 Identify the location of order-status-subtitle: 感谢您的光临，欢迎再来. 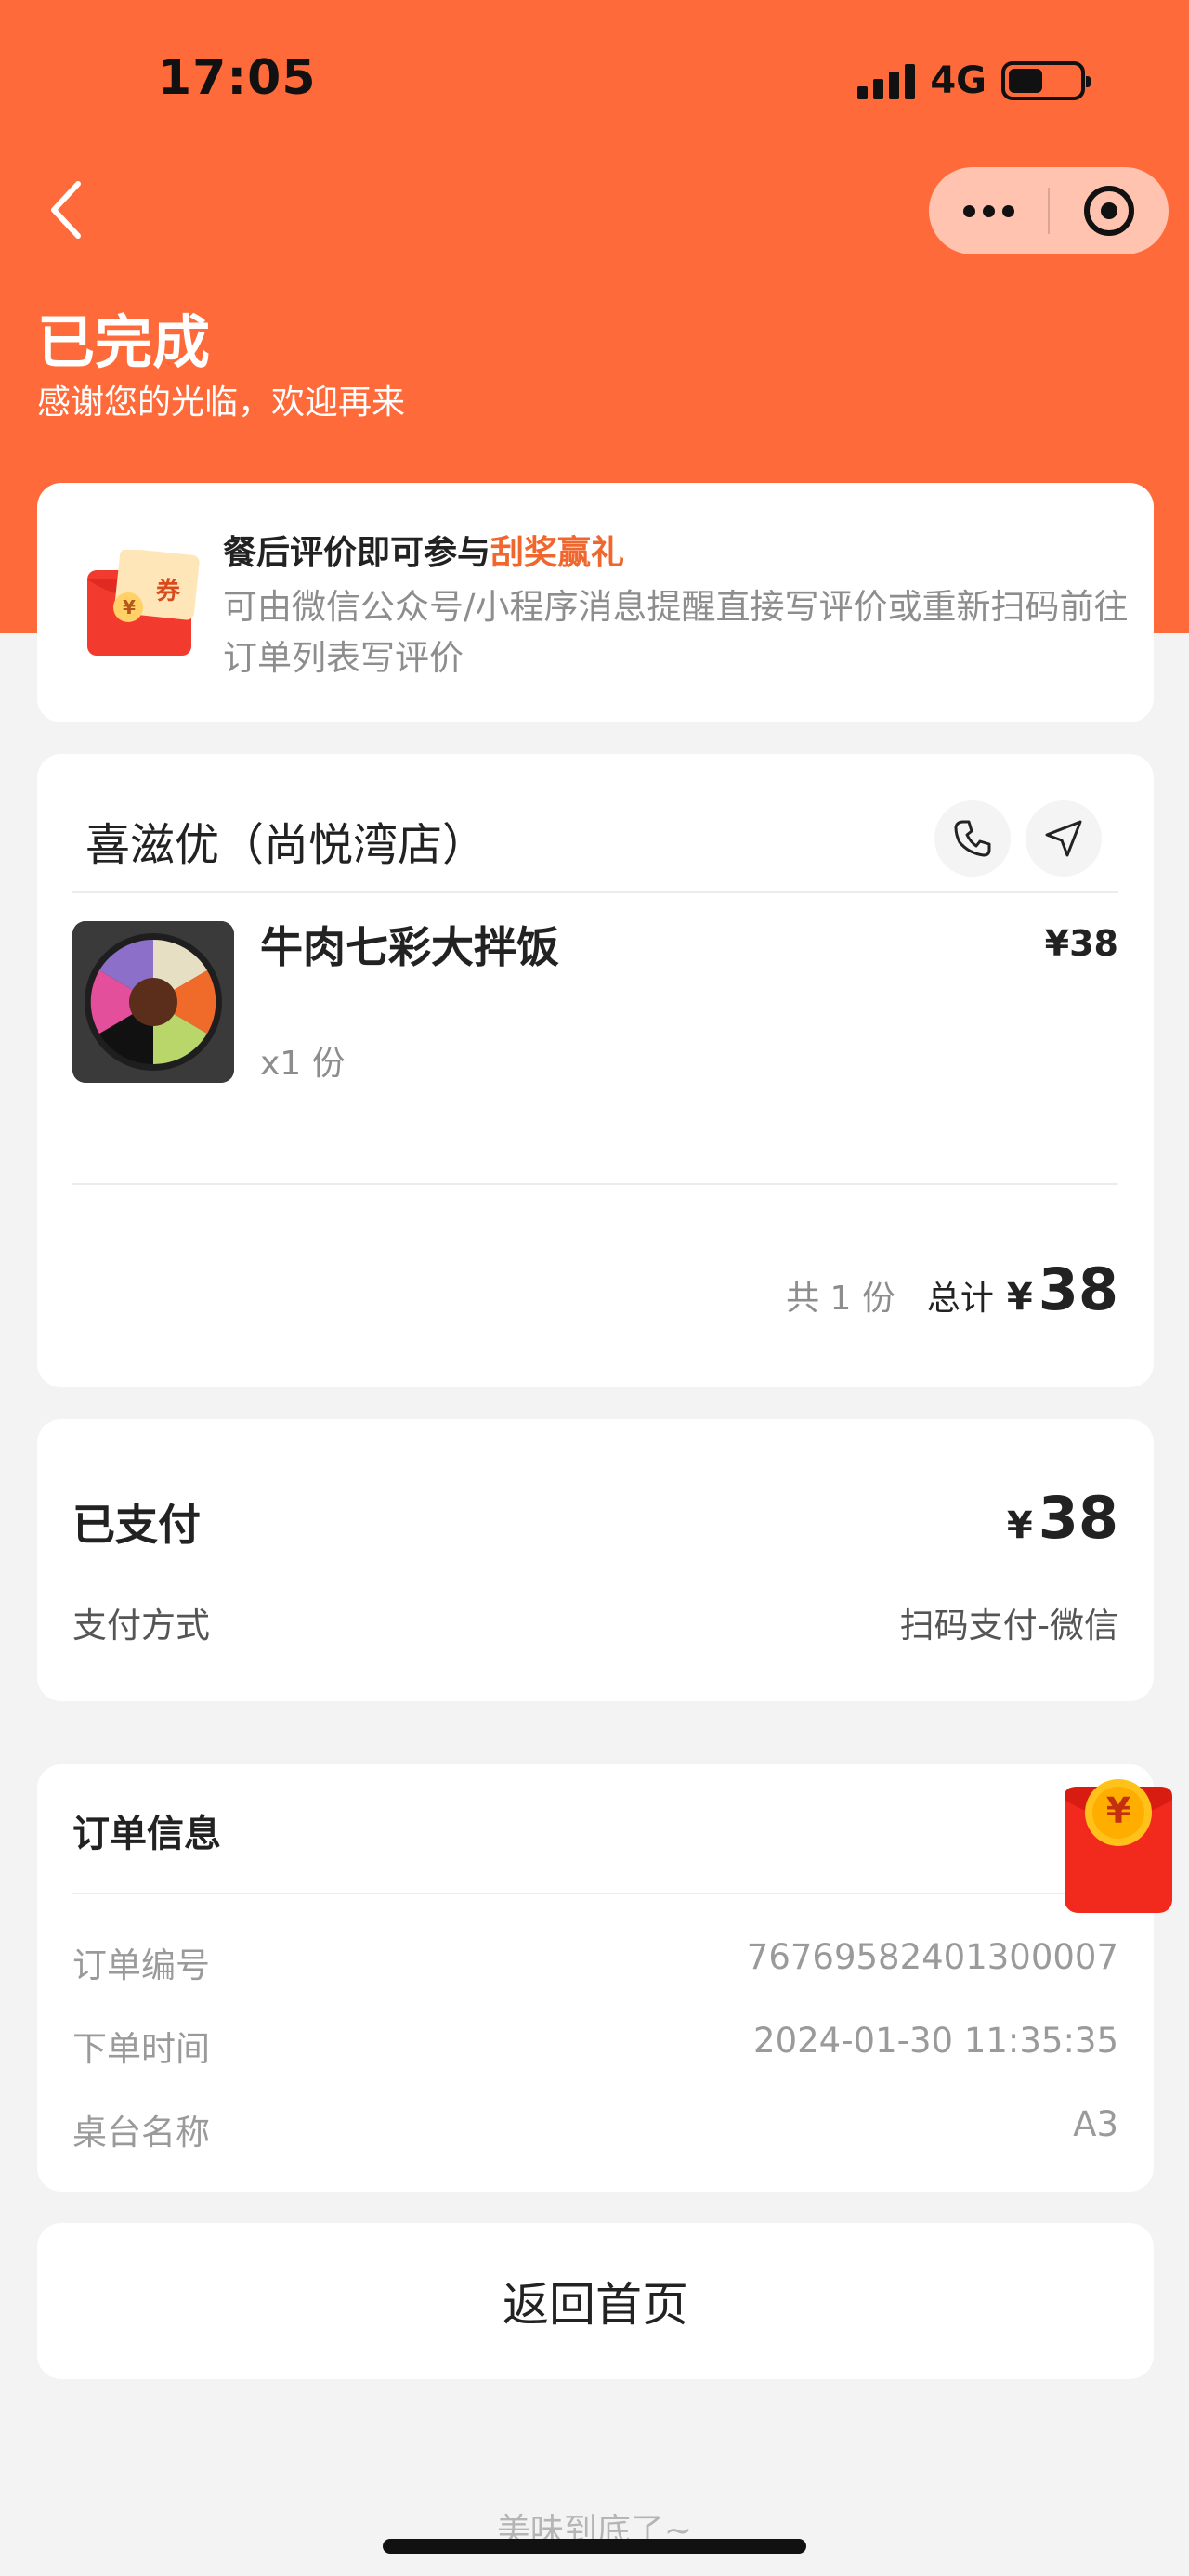
(221, 403).